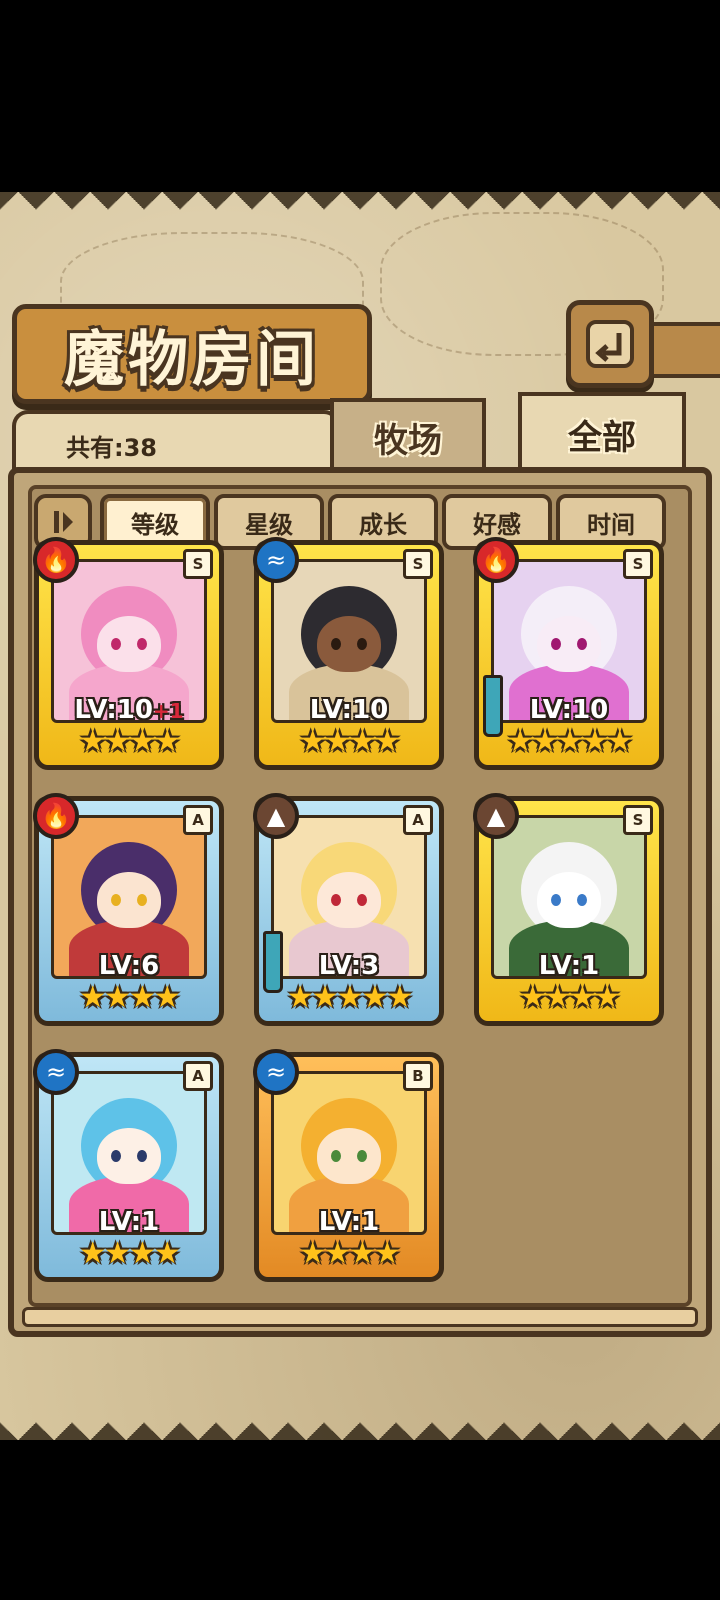 This screenshot has width=720, height=1600. I want to click on panel-bottom-rail, so click(360, 1317).